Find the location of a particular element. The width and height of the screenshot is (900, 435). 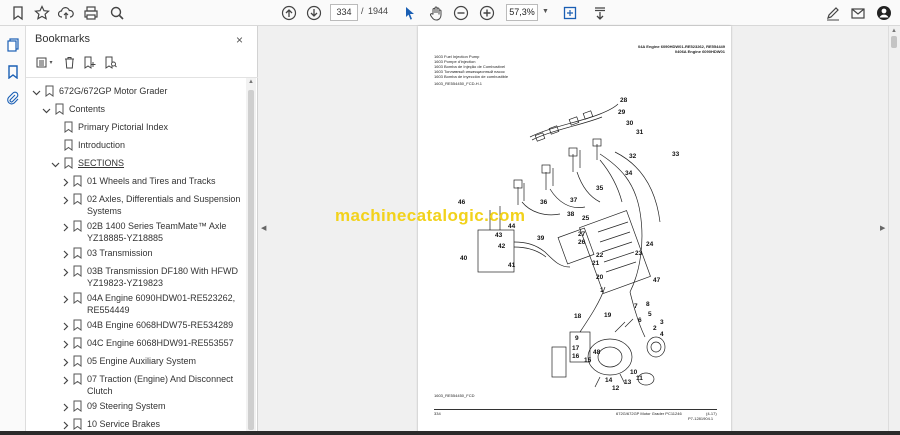

print-icon is located at coordinates (91, 13).